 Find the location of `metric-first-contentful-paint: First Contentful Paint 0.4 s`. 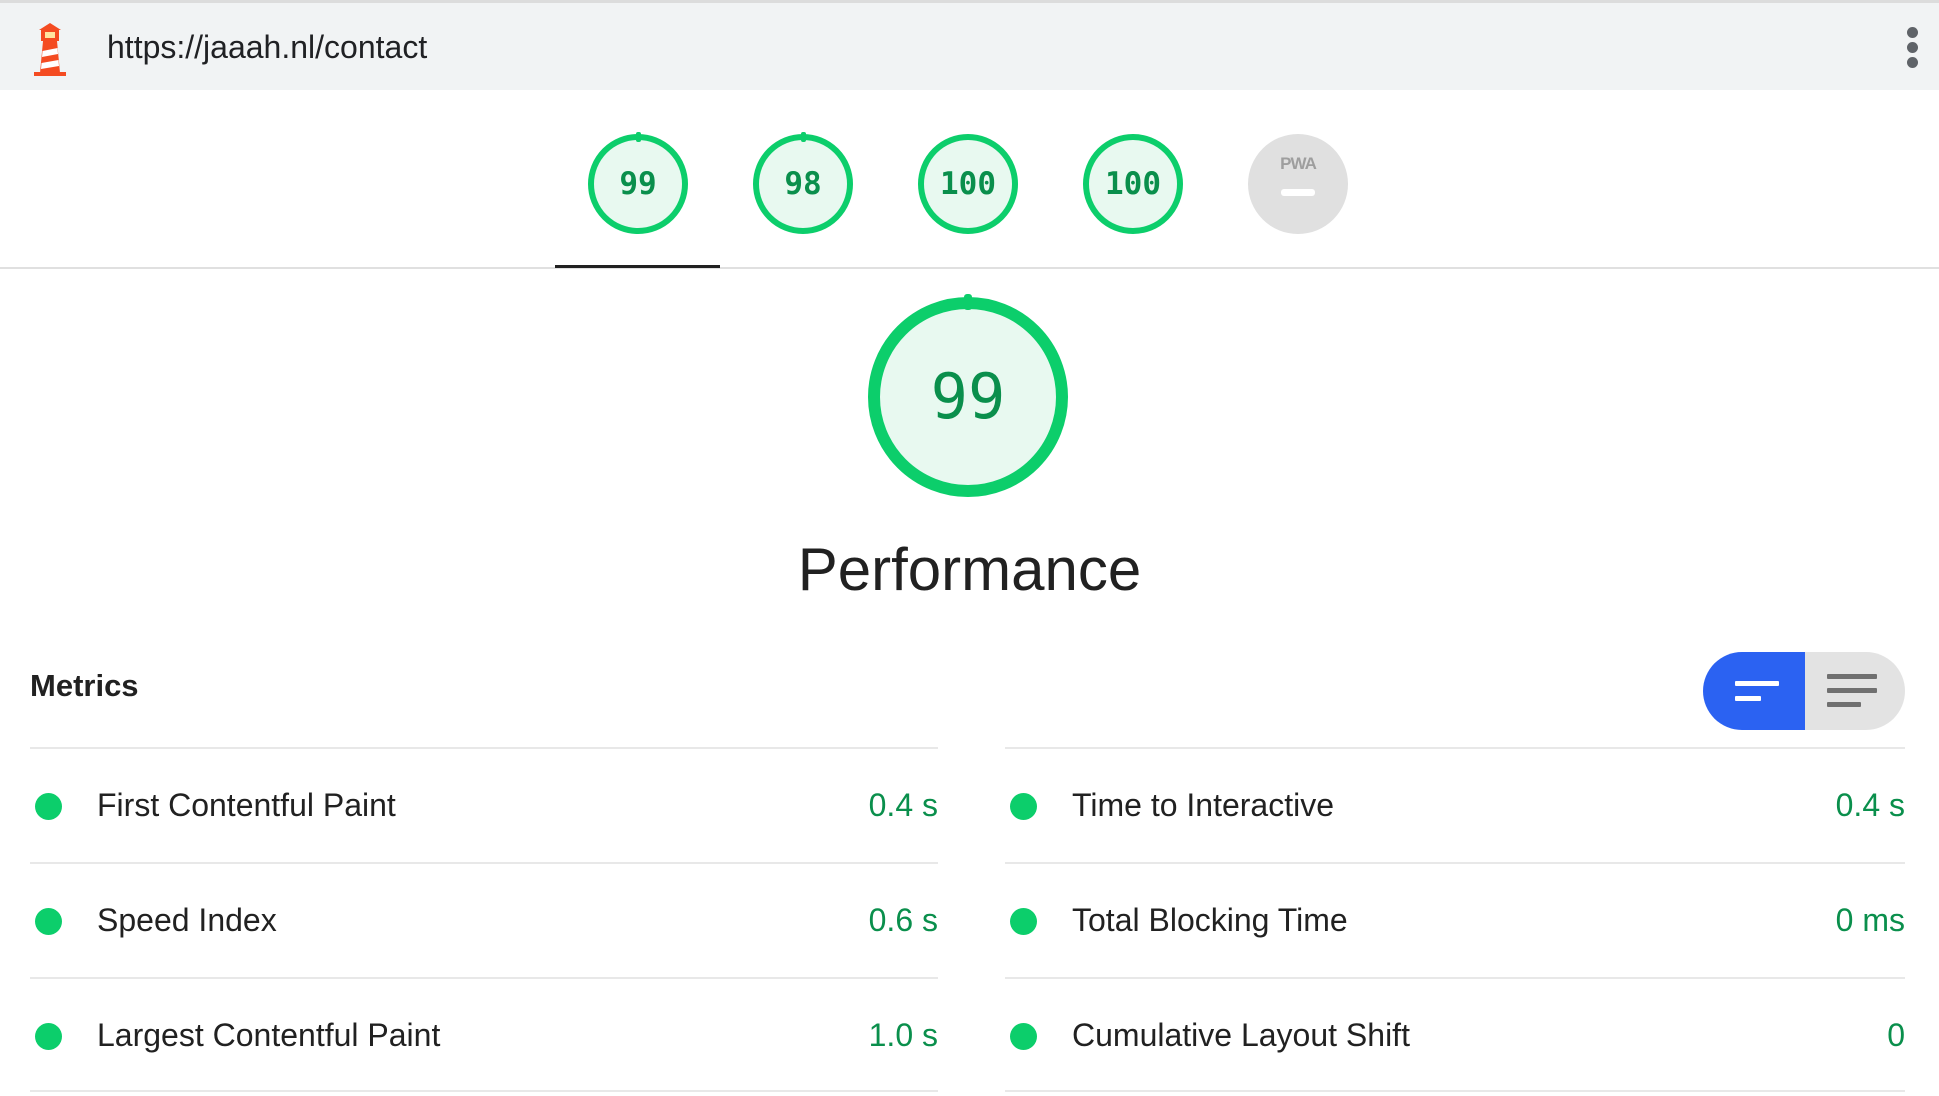

metric-first-contentful-paint: First Contentful Paint 0.4 s is located at coordinates (484, 804).